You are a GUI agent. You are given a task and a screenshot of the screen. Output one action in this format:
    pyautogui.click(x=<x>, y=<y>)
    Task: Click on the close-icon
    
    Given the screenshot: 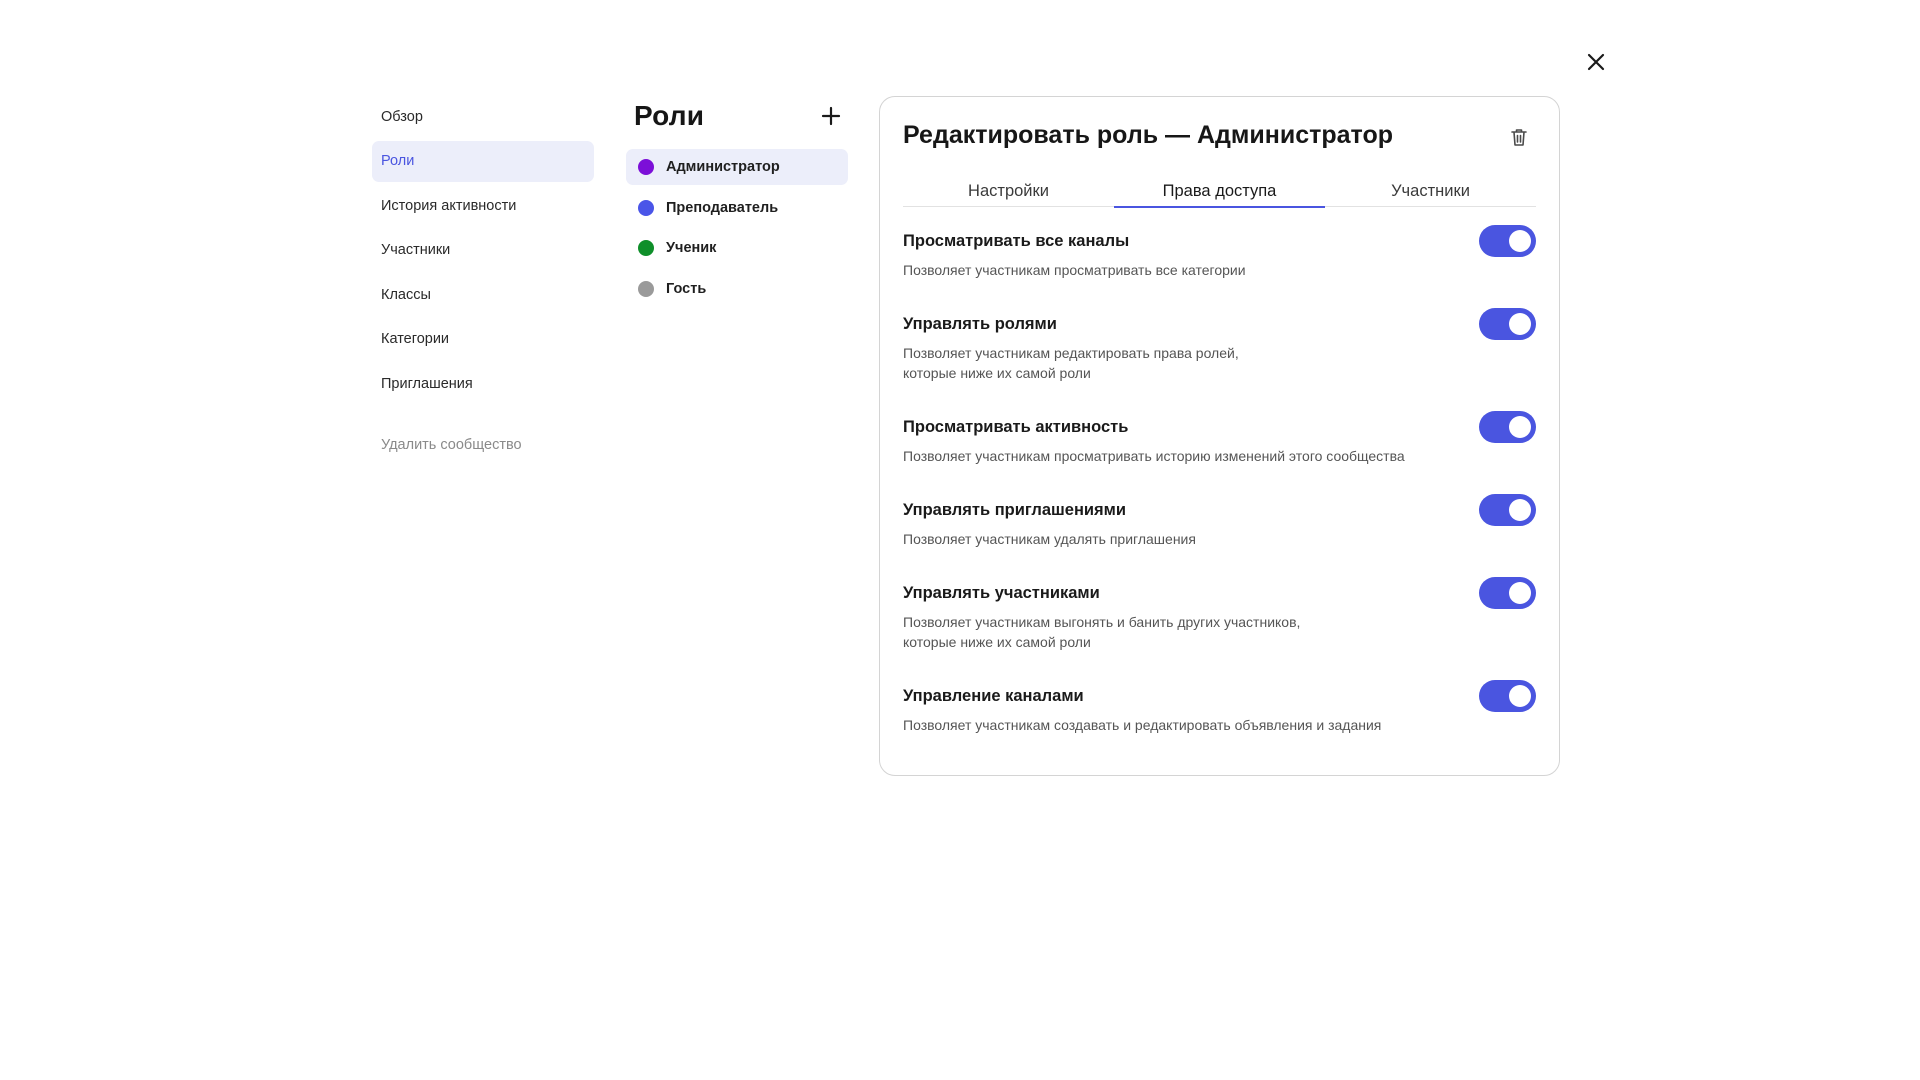 What is the action you would take?
    pyautogui.click(x=1596, y=62)
    